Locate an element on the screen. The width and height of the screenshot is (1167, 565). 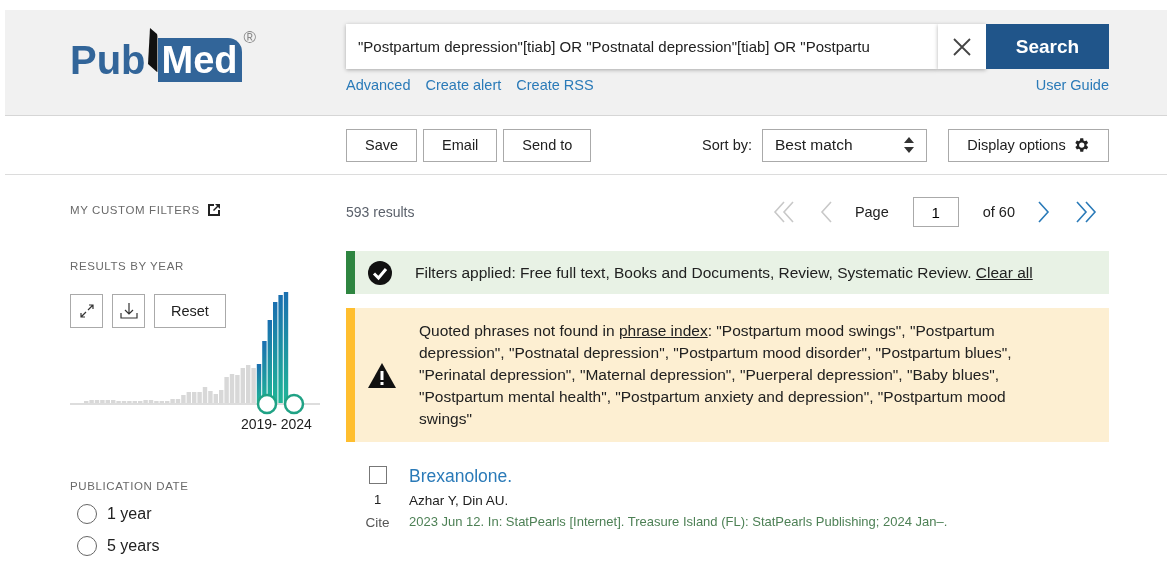
section-heading: MY CUSTOM FILTERS is located at coordinates (135, 210).